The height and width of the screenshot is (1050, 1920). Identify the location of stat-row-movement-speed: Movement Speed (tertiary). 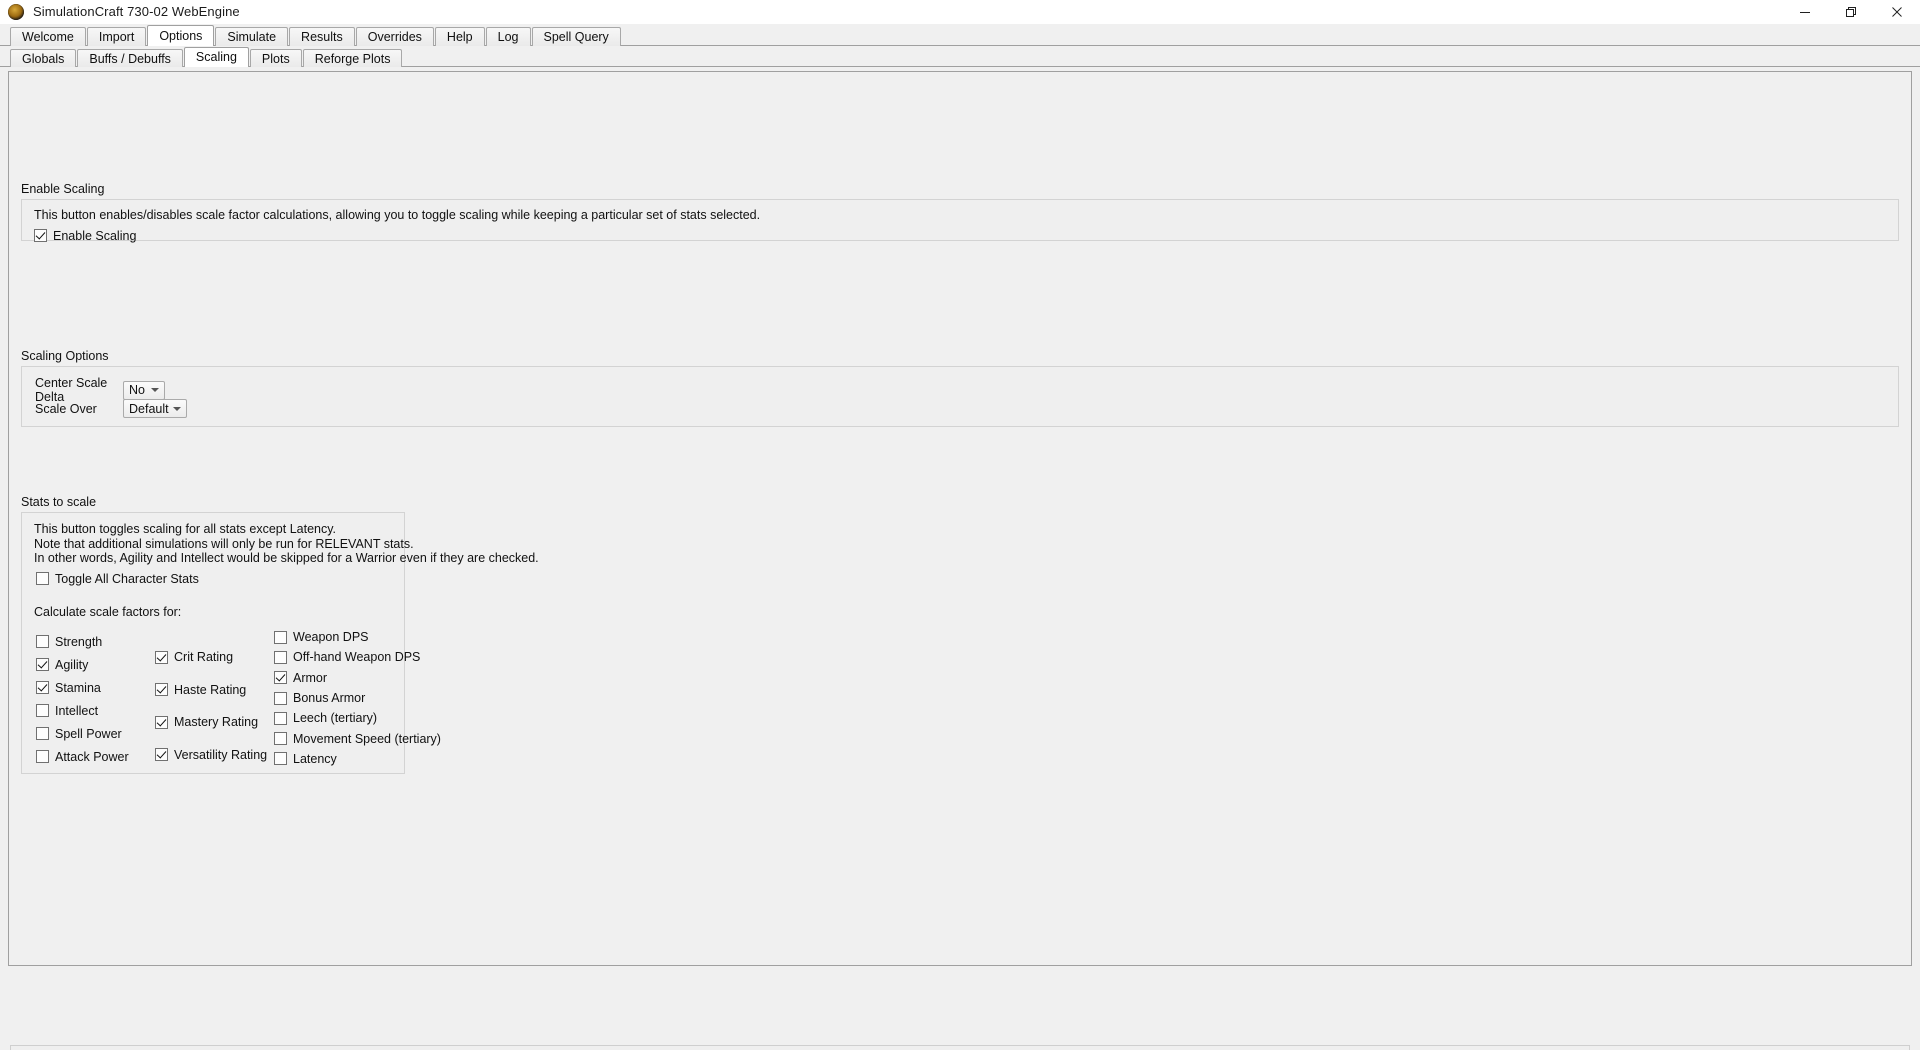
(357, 738).